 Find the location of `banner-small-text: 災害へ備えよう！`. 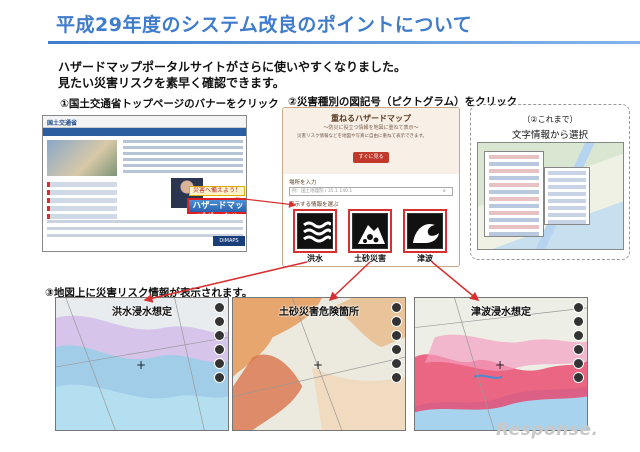

banner-small-text: 災害へ備えよう！ is located at coordinates (217, 191).